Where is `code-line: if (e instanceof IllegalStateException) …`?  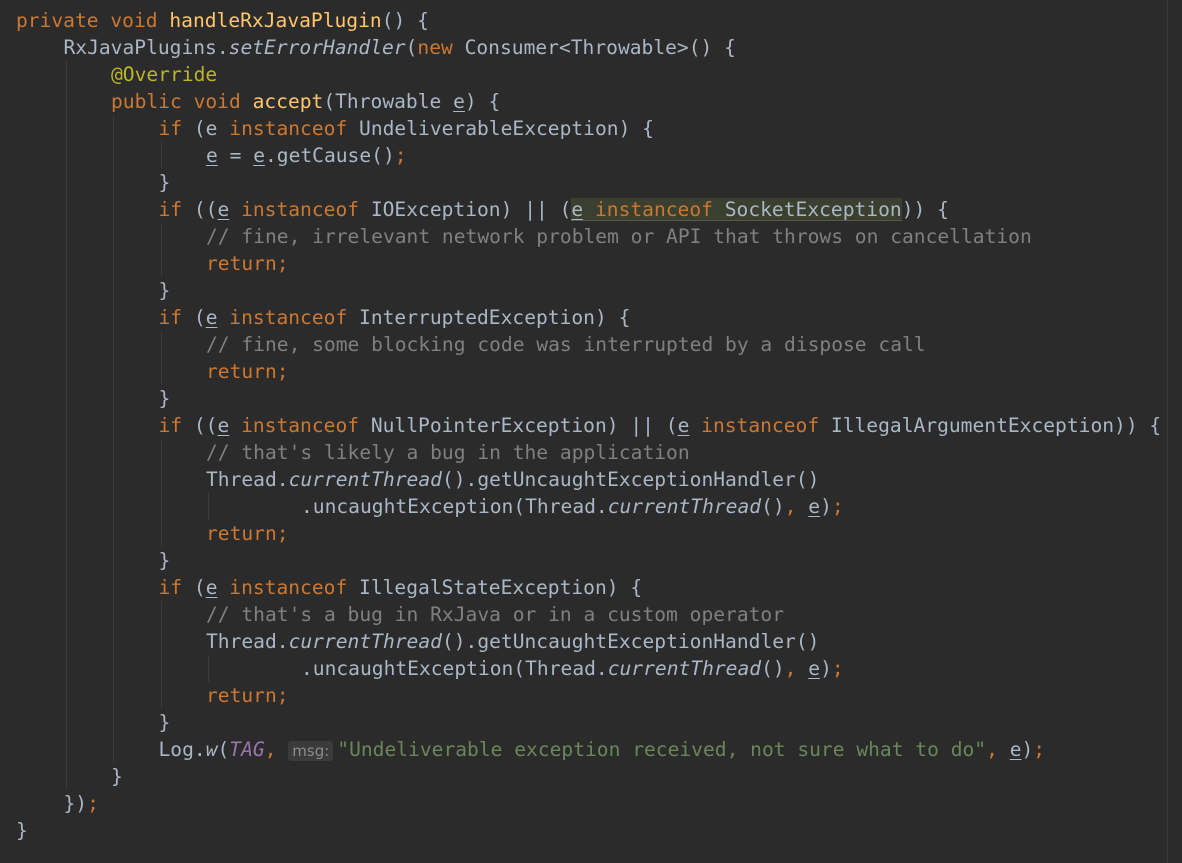 code-line: if (e instanceof IllegalStateException) … is located at coordinates (591, 587).